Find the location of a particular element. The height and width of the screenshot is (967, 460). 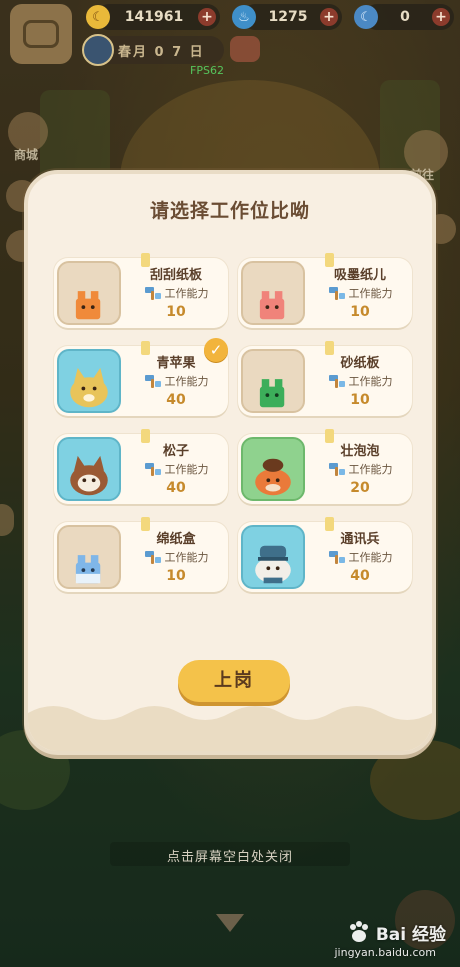

banana-value: 141961 is located at coordinates (154, 17).